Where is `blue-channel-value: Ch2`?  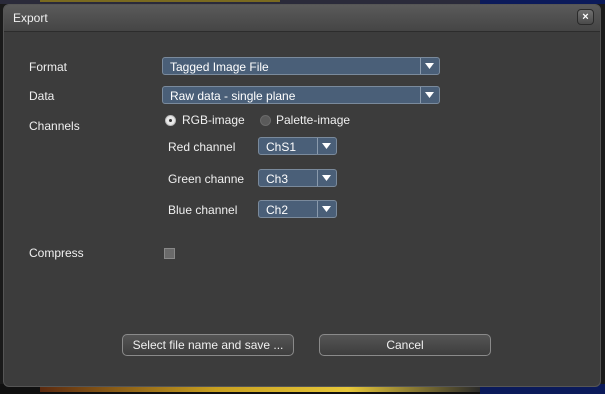 blue-channel-value: Ch2 is located at coordinates (277, 210).